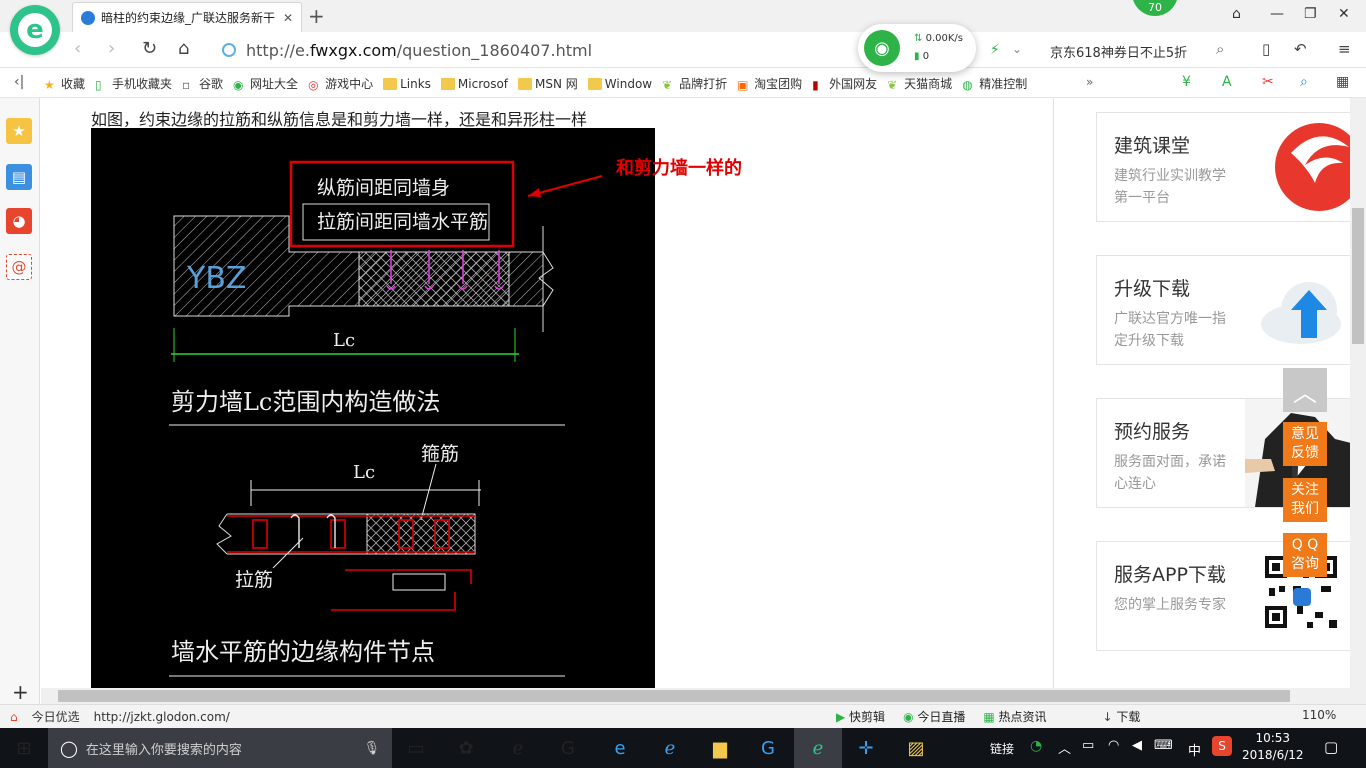  Describe the element at coordinates (56, 716) in the screenshot. I see `today-picks: 今日优选` at that location.